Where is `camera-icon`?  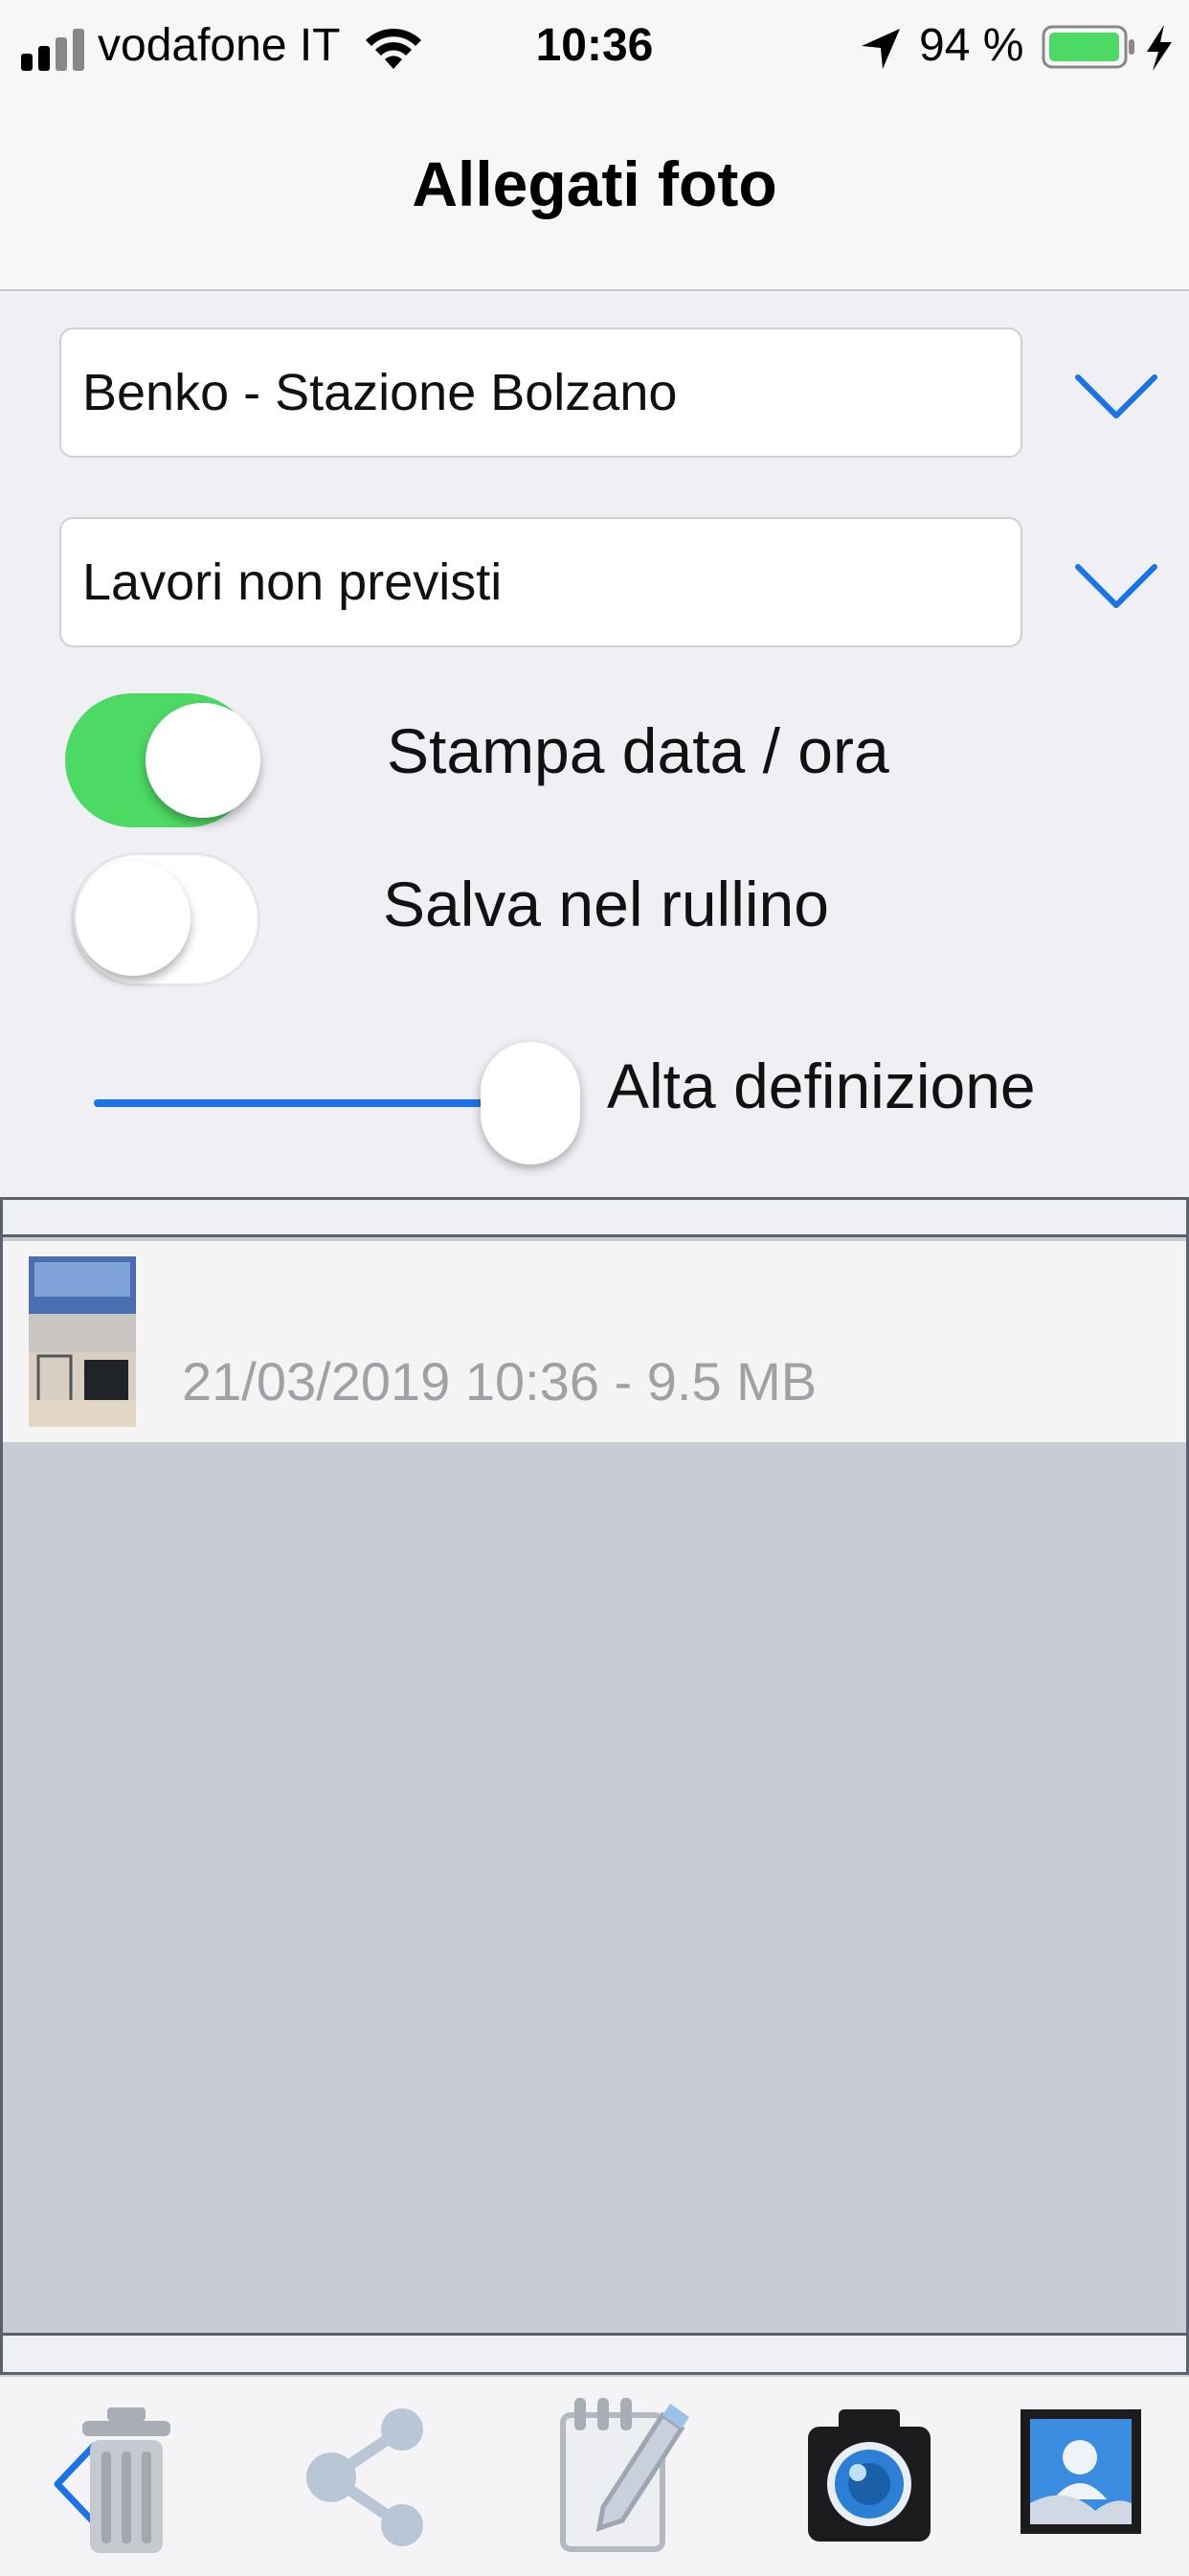 camera-icon is located at coordinates (869, 2475).